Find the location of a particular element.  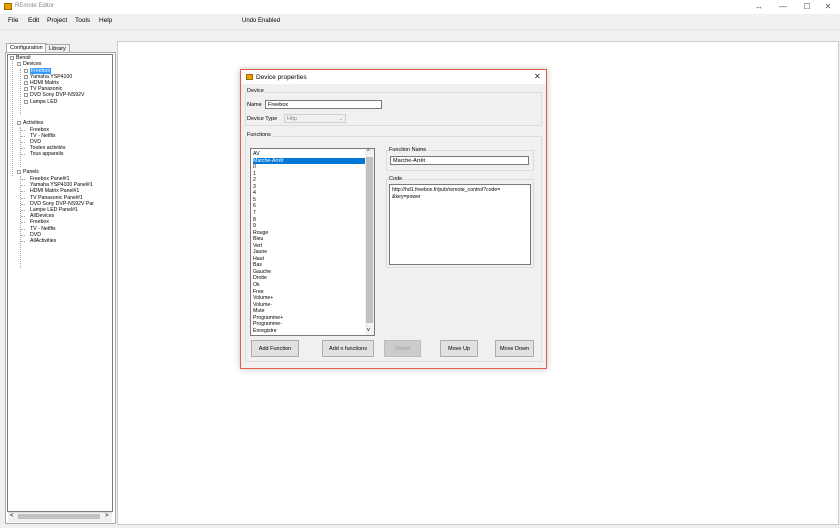

close-button: ✕ is located at coordinates (828, 7).